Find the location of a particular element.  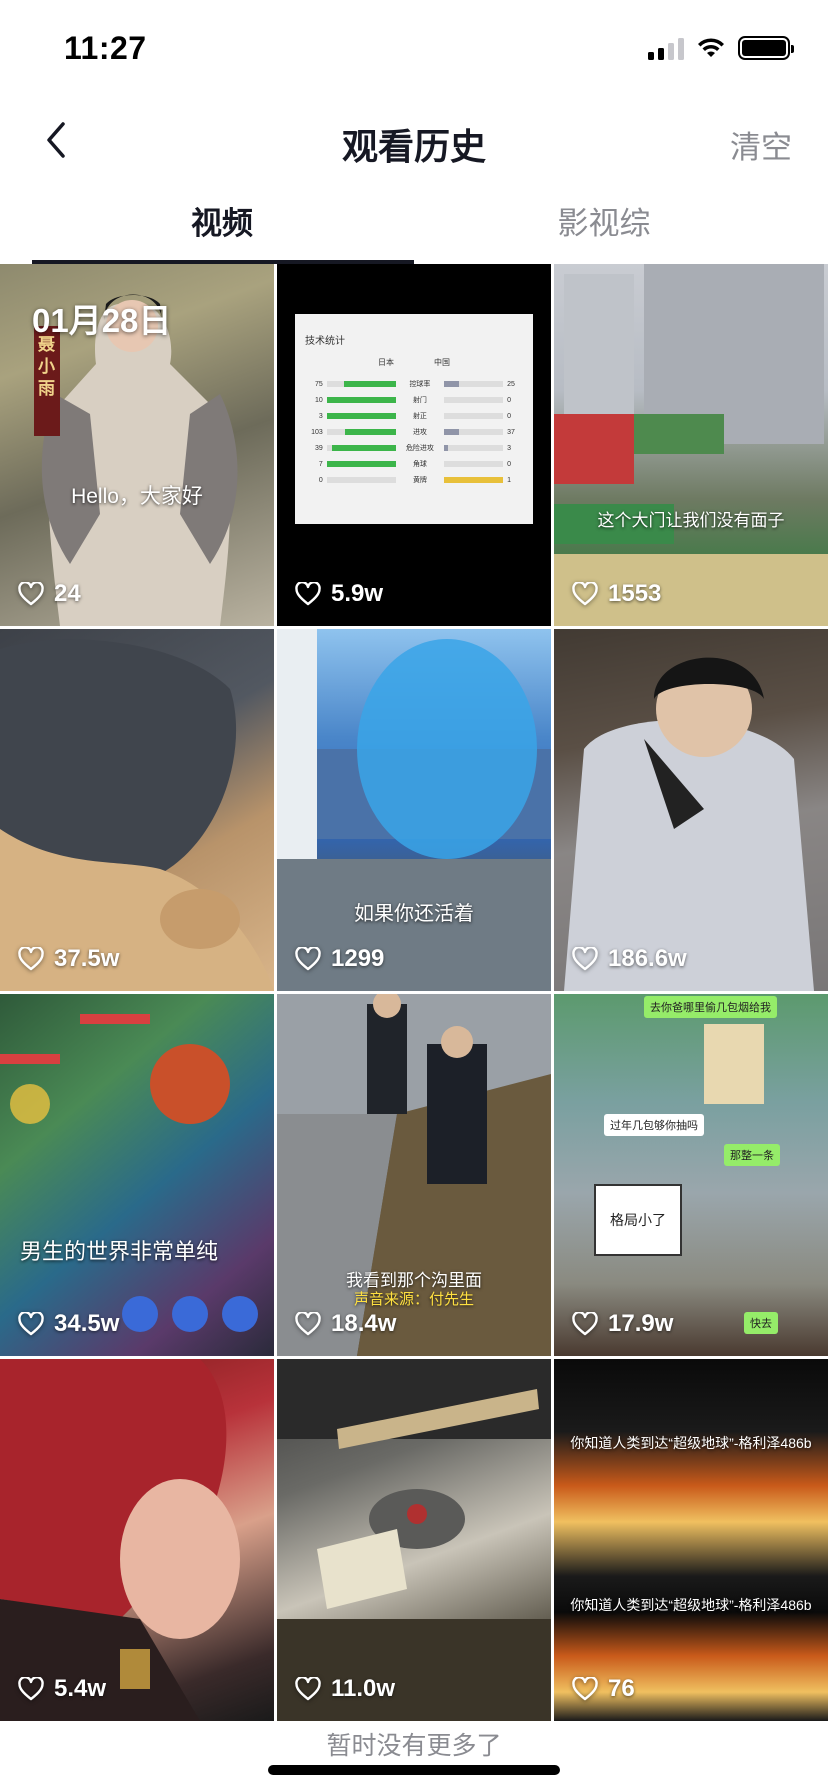

video-thumbnail: 5.4w is located at coordinates (137, 1540).